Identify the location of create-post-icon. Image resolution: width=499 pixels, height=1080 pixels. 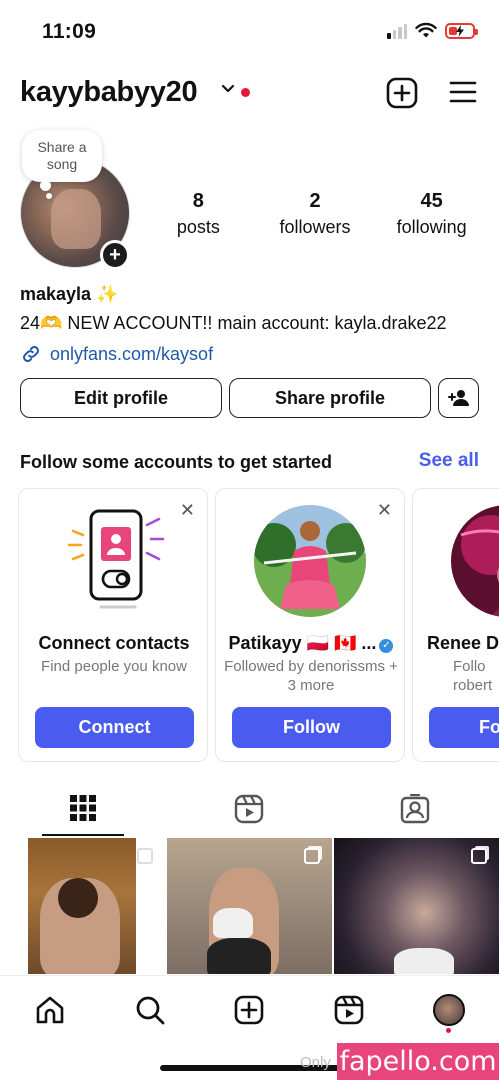
(402, 93).